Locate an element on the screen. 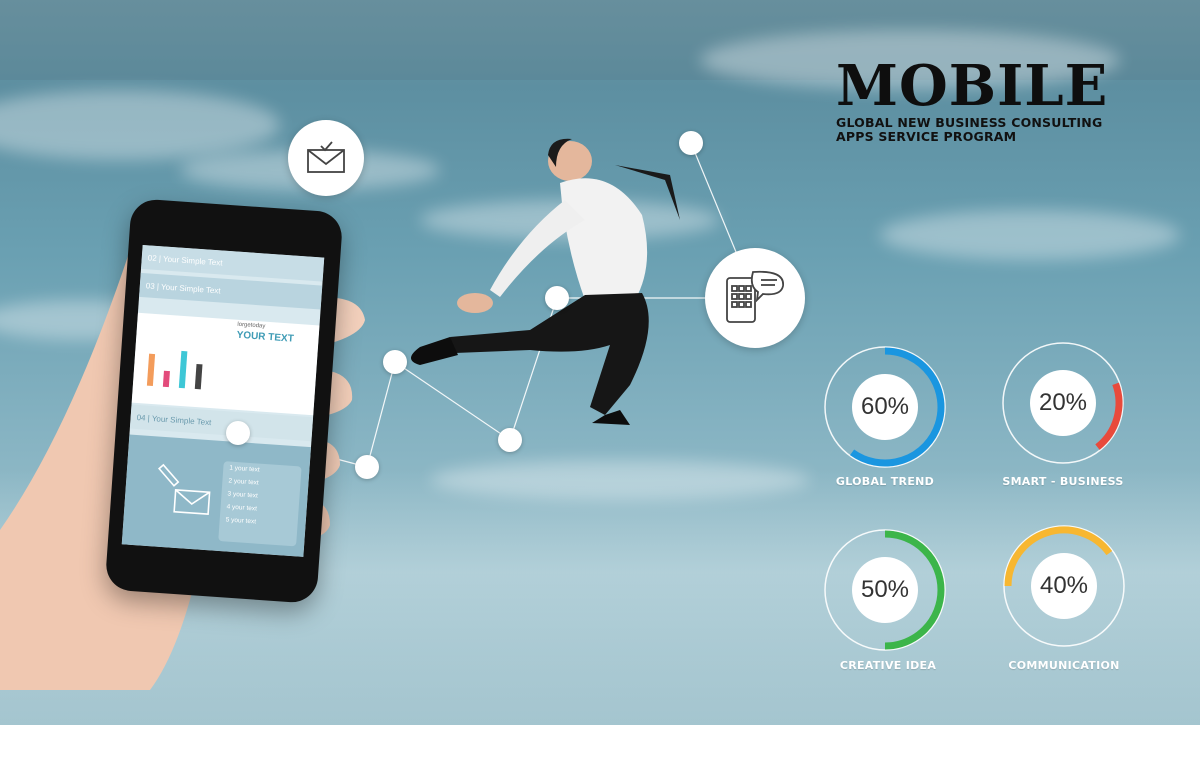 This screenshot has width=1200, height=765. screen-bar-chart is located at coordinates (183, 365).